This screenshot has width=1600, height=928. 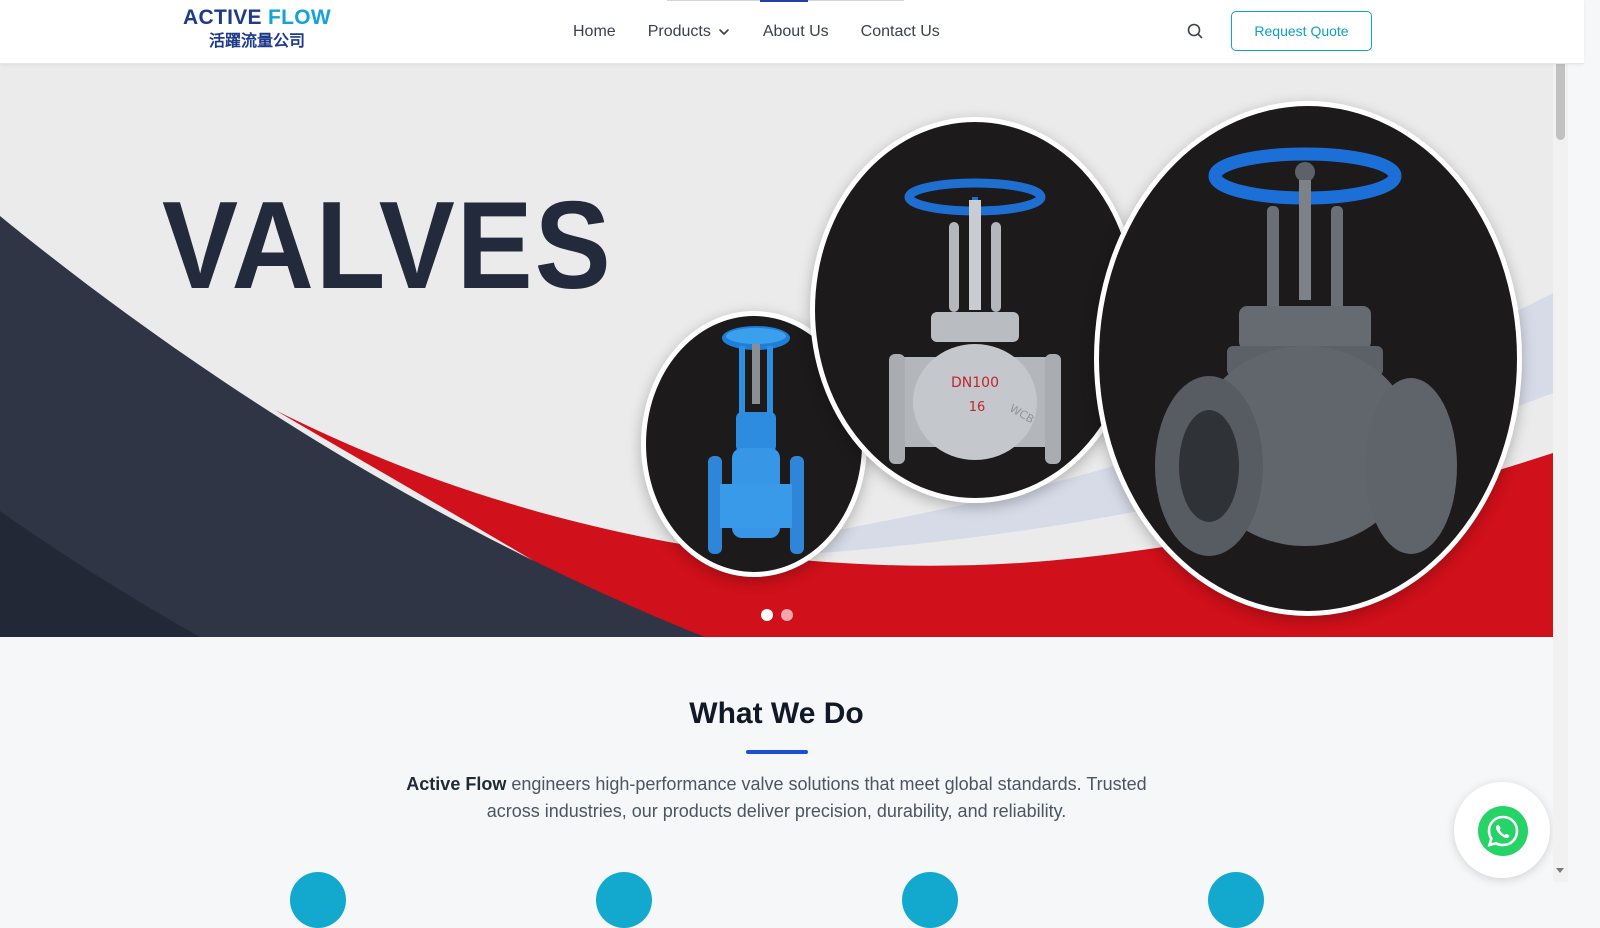 What do you see at coordinates (222, 17) in the screenshot?
I see `logo-word-active: ACTIVE` at bounding box center [222, 17].